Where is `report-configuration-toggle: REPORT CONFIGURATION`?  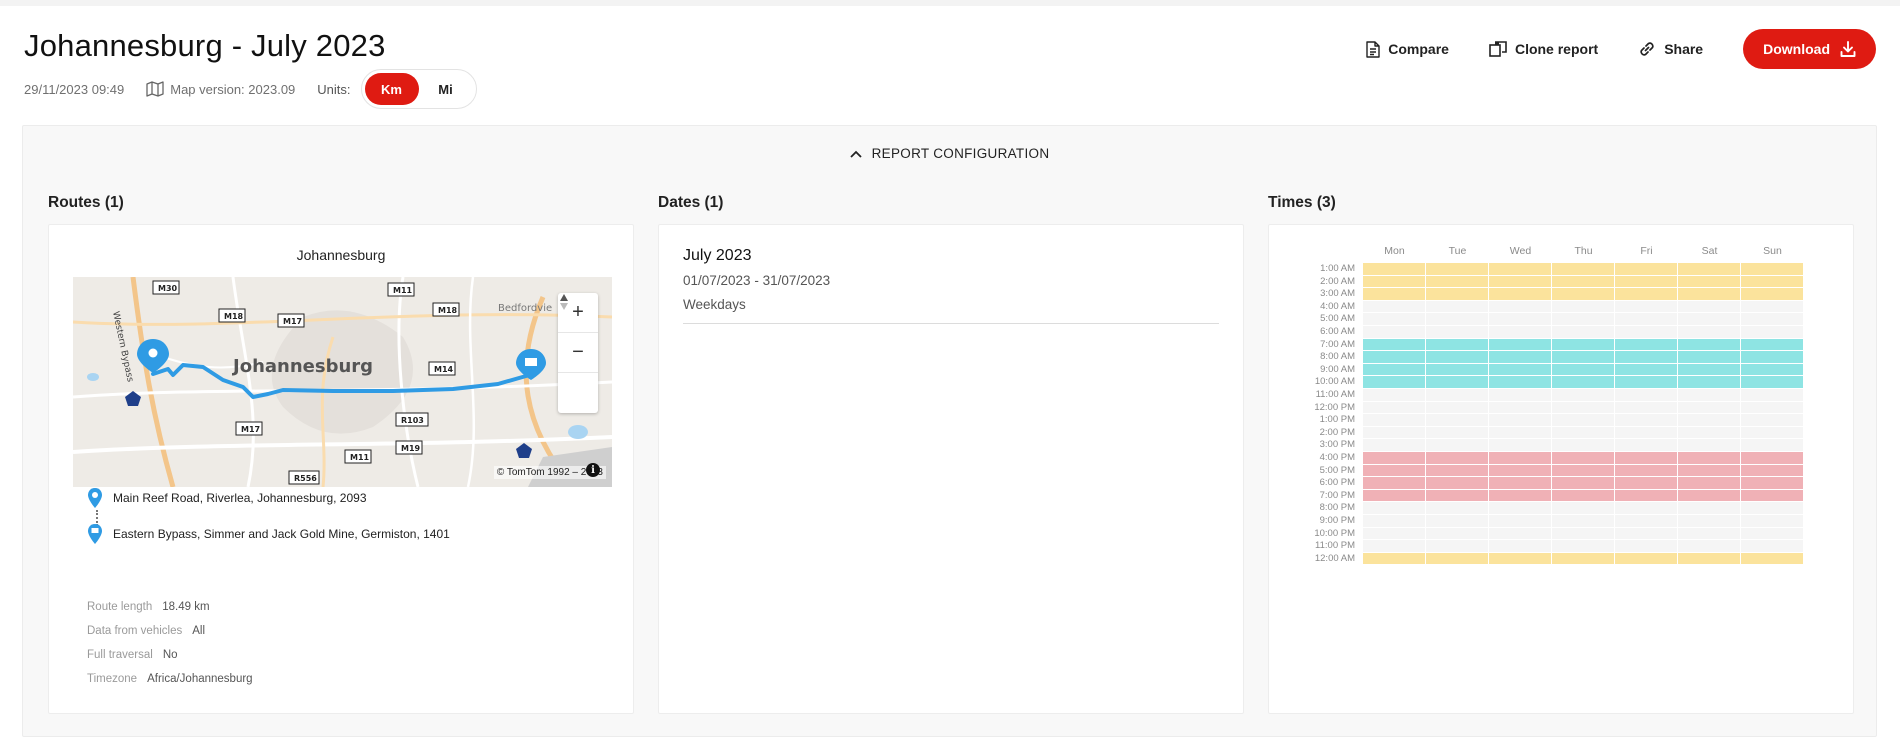 report-configuration-toggle: REPORT CONFIGURATION is located at coordinates (949, 153).